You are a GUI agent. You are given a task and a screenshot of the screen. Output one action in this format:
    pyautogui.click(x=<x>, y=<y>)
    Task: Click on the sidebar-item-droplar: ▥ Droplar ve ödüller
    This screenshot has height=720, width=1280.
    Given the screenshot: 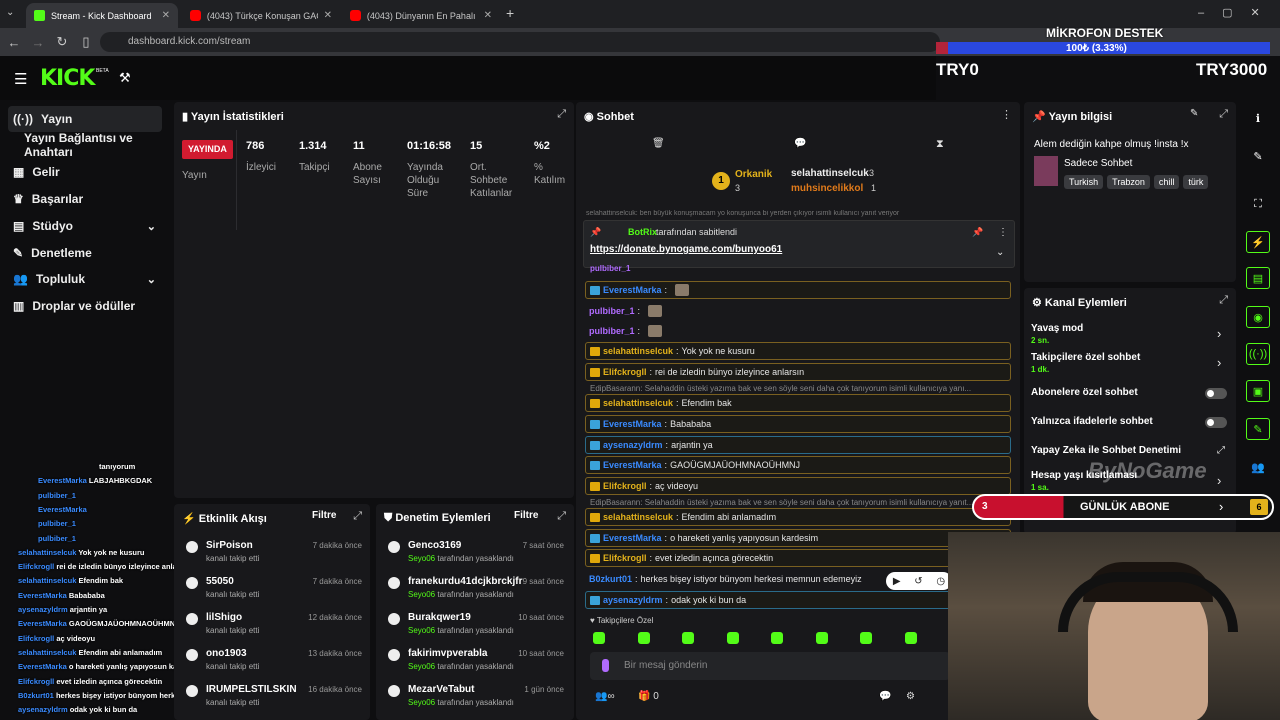 What is the action you would take?
    pyautogui.click(x=85, y=306)
    